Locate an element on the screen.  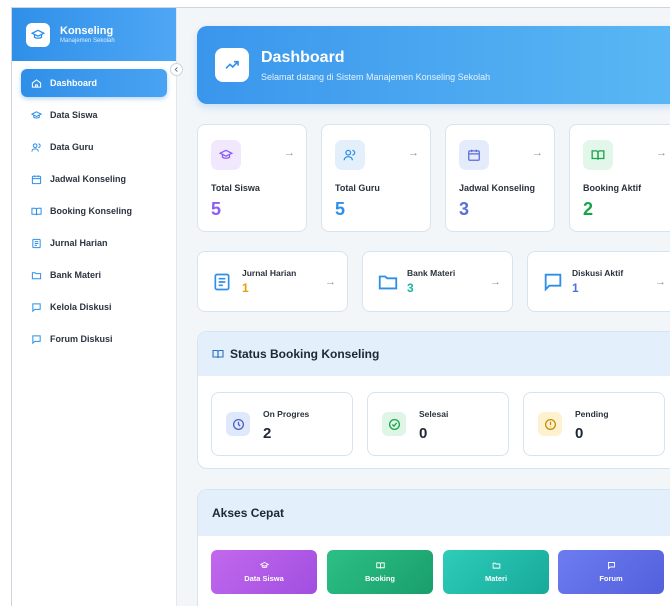
stat-card-booking-aktif: → Booking Aktif 2 is located at coordinates (619, 178).